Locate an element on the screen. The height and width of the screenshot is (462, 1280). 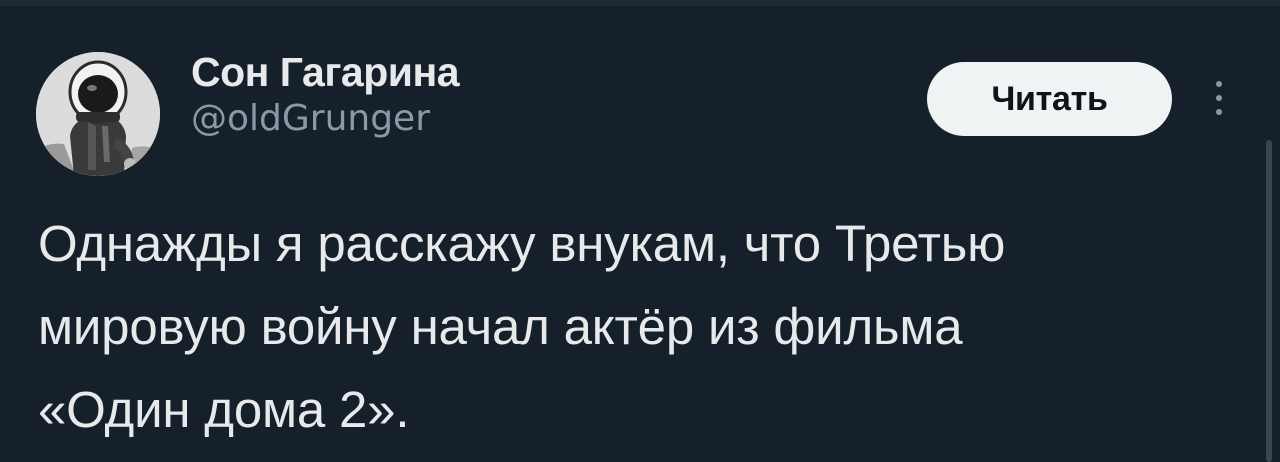
more-vertical-icon is located at coordinates (1219, 98).